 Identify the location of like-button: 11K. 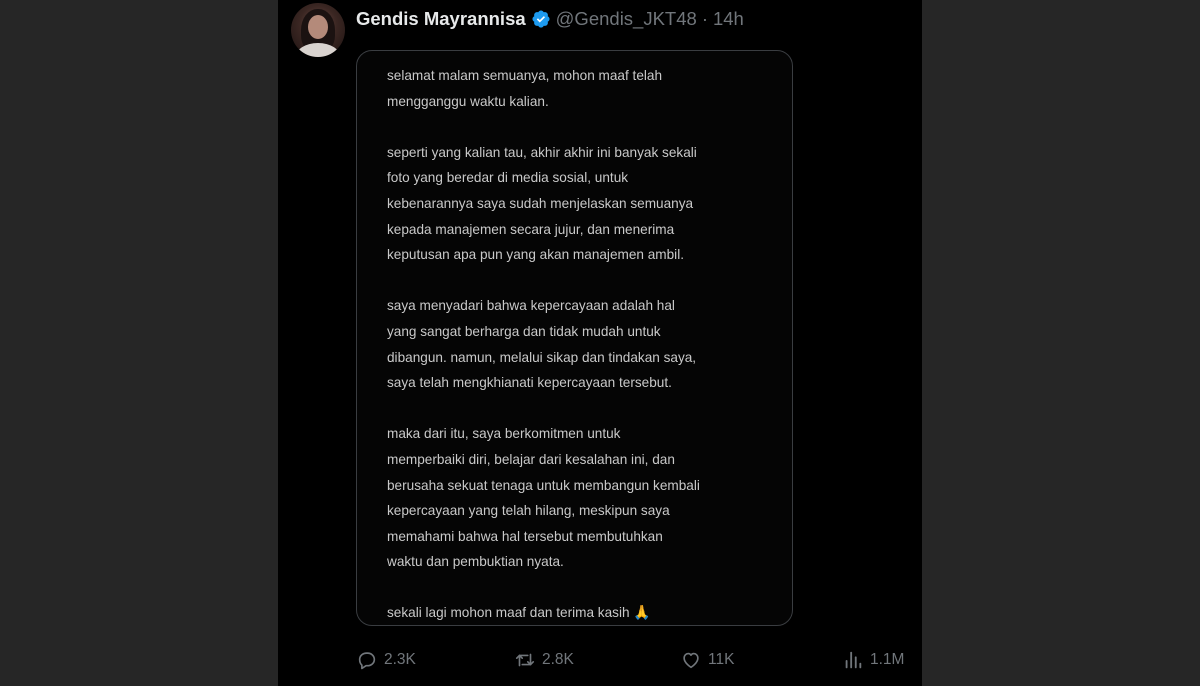
(707, 660).